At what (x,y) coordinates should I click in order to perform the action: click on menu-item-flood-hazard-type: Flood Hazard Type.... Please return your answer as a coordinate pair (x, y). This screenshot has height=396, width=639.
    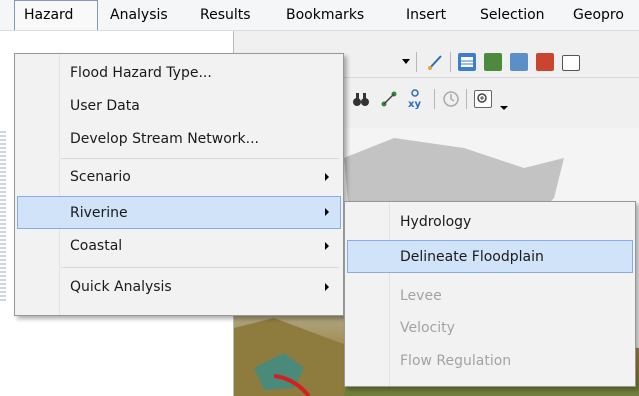
    Looking at the image, I should click on (179, 73).